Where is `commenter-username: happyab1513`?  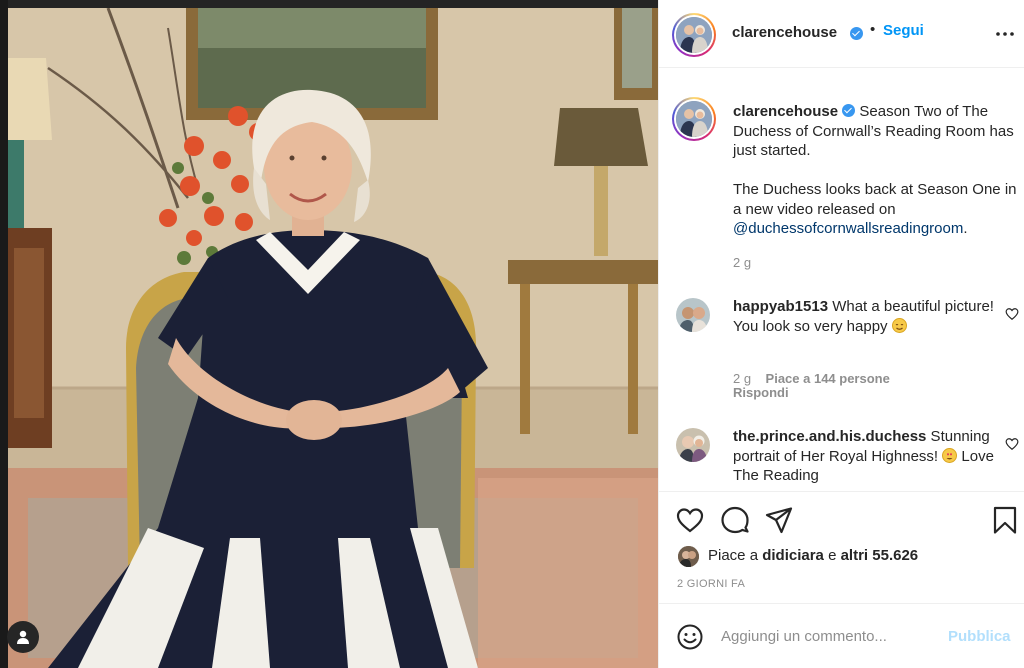
commenter-username: happyab1513 is located at coordinates (780, 306).